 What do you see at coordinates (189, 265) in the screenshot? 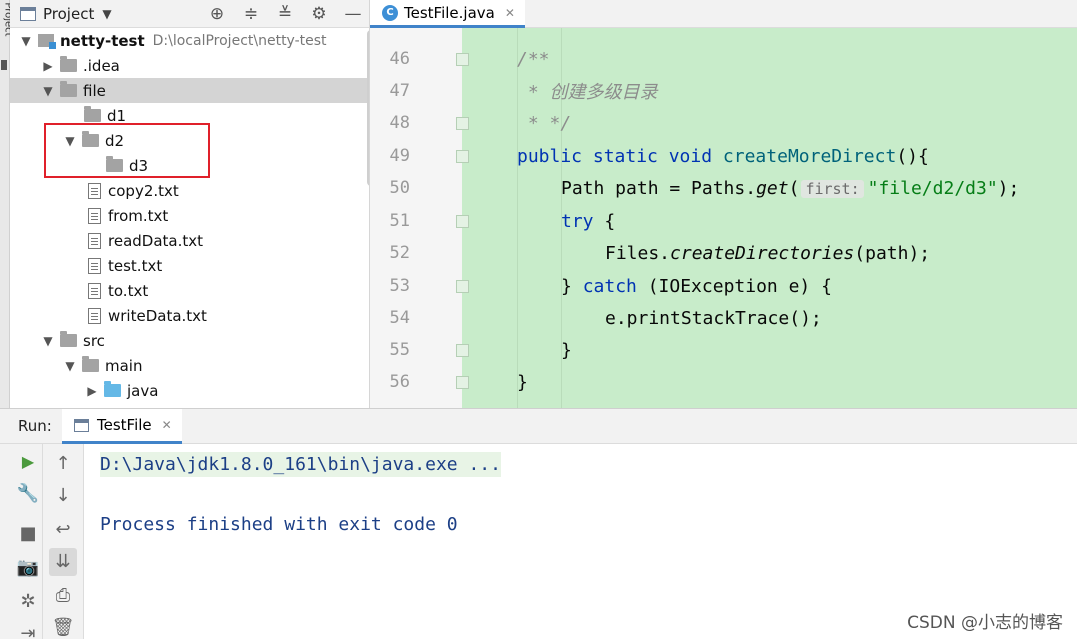
I see `tree-item-test: test.txt` at bounding box center [189, 265].